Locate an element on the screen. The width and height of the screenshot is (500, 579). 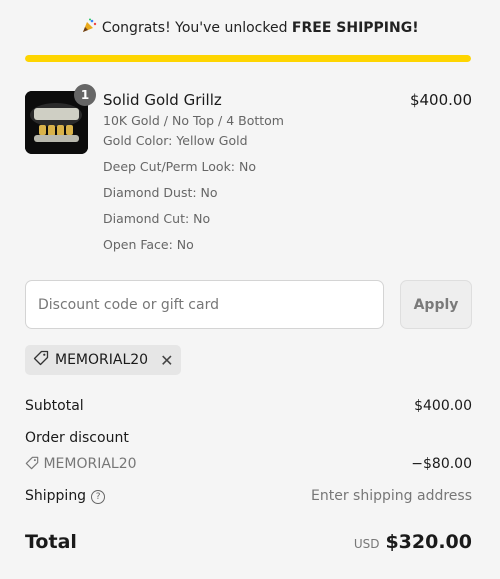
shipping-progress-fill is located at coordinates (248, 58).